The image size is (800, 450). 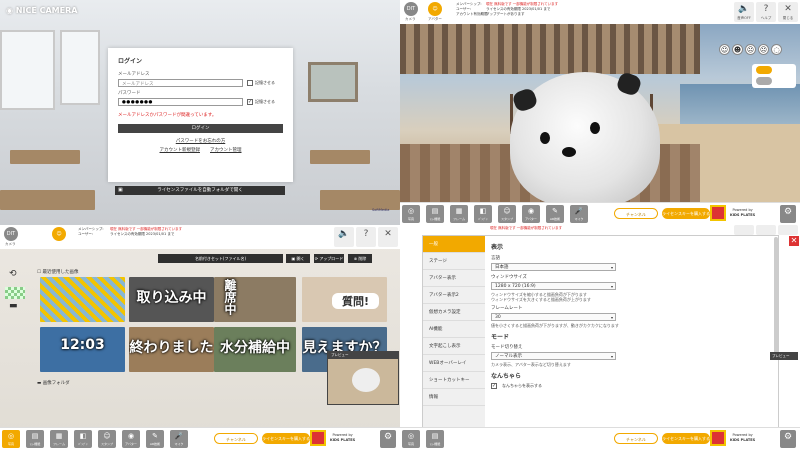 What do you see at coordinates (794, 241) in the screenshot?
I see `settings-close-button: ✕` at bounding box center [794, 241].